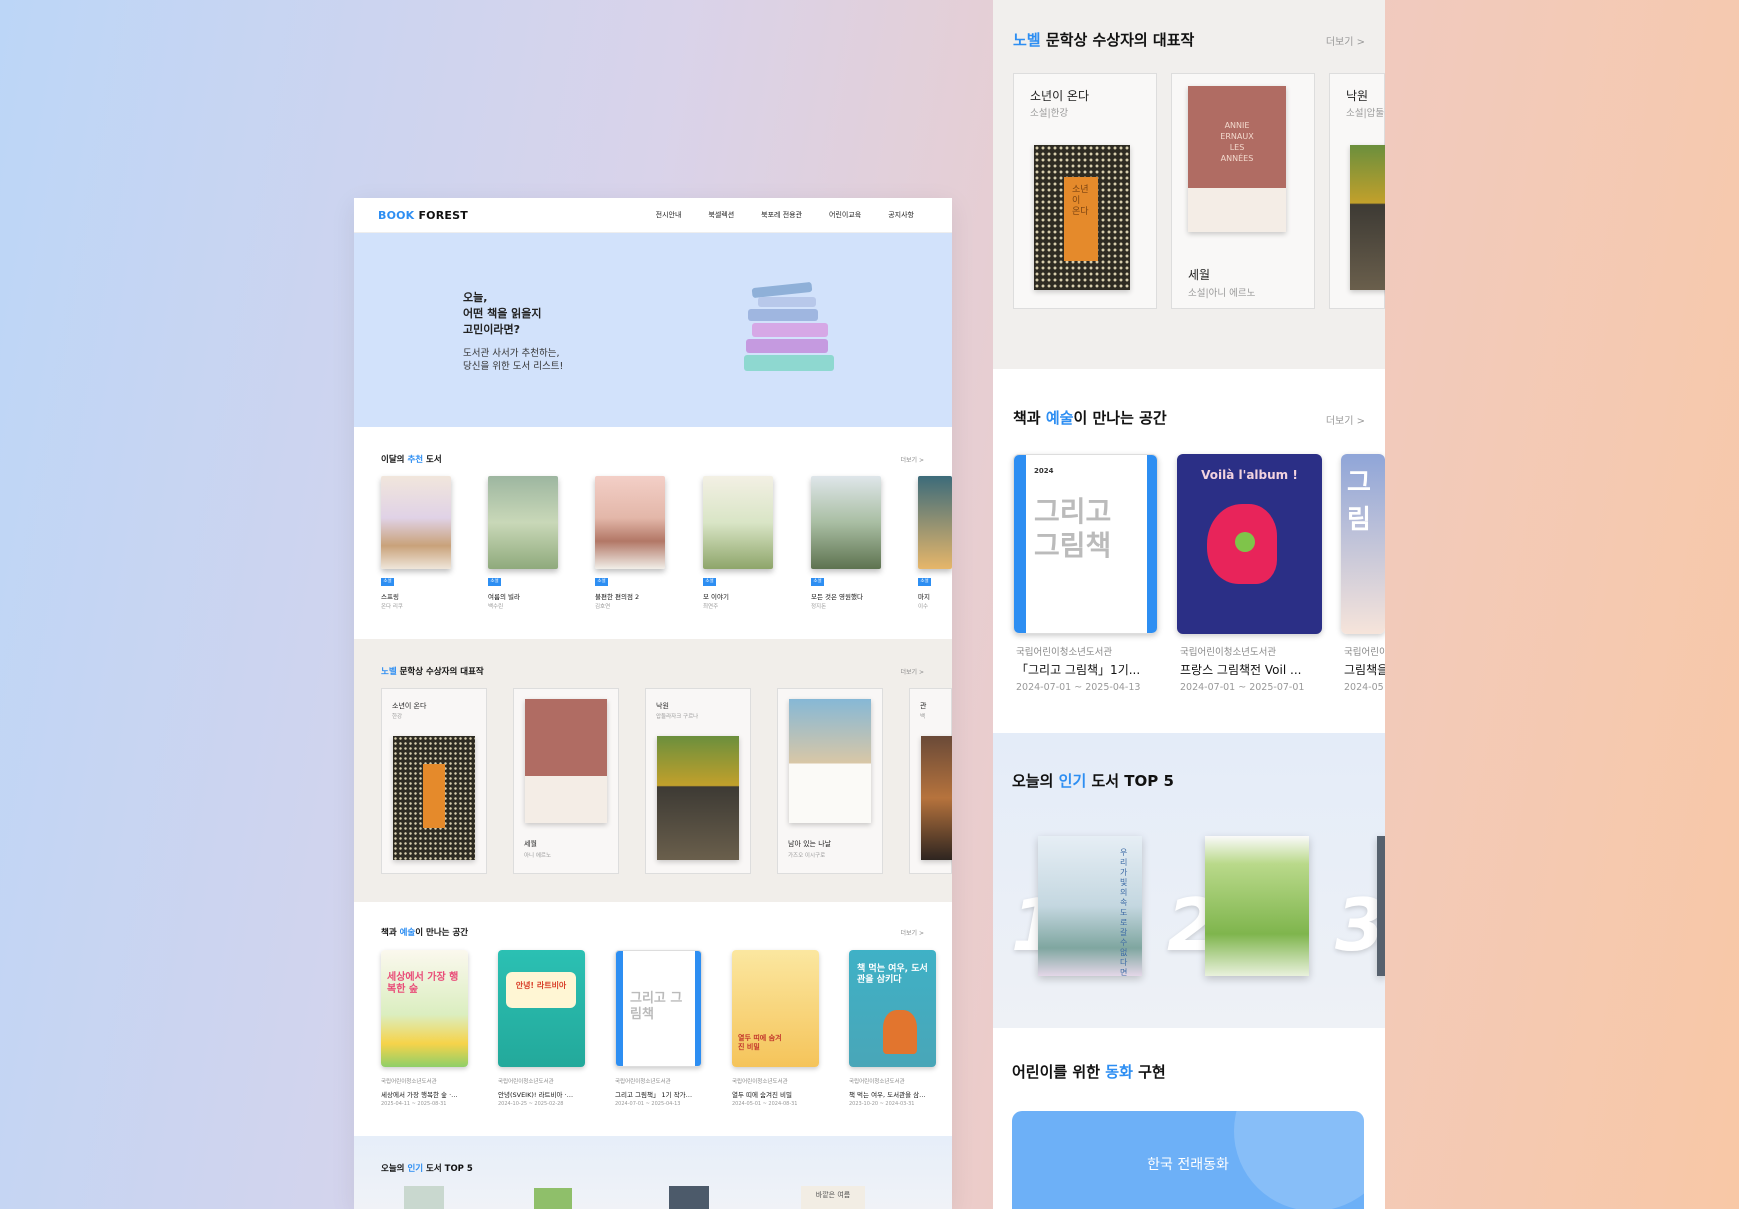 The image size is (1739, 1209). What do you see at coordinates (924, 596) in the screenshot?
I see `book-title: 마지` at bounding box center [924, 596].